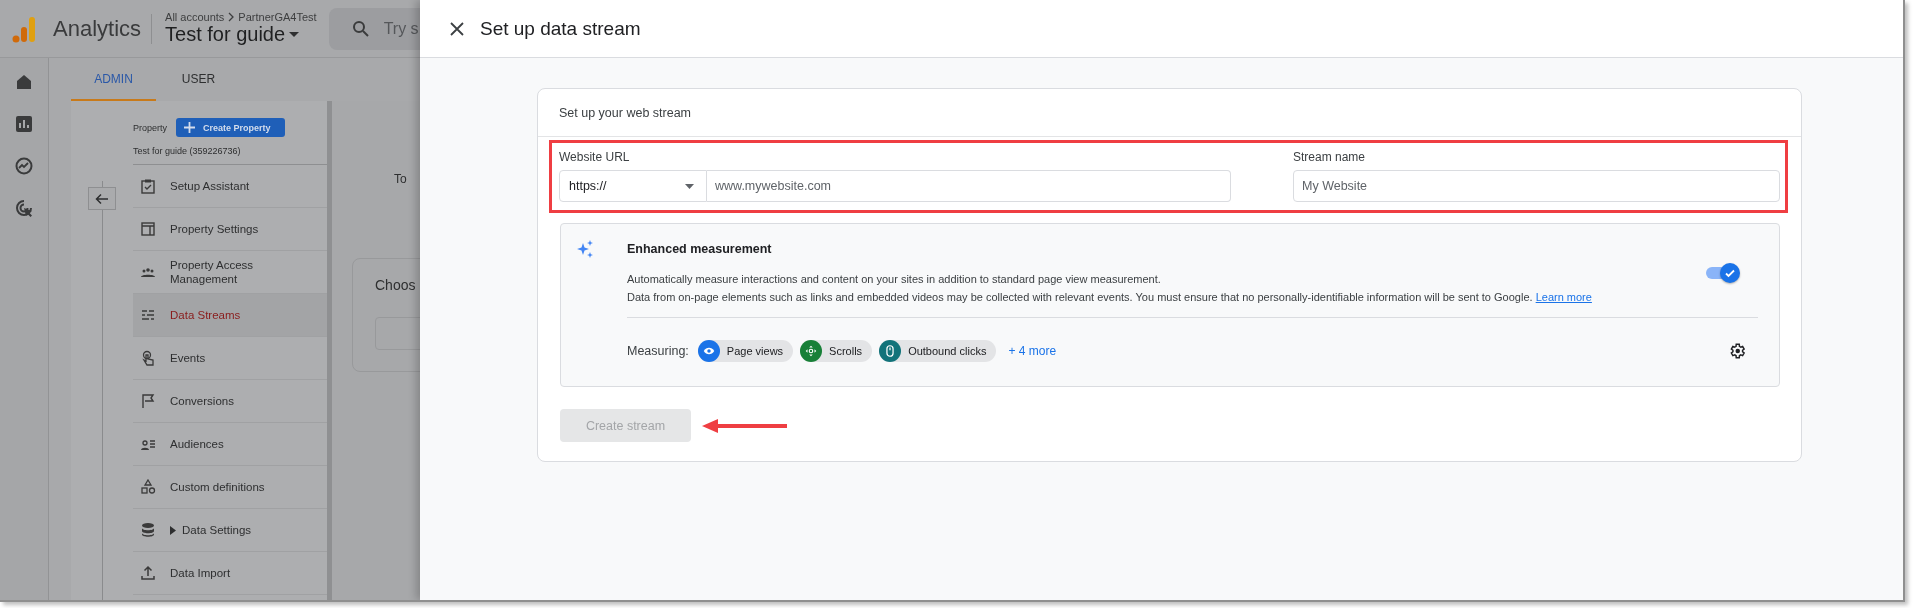 The height and width of the screenshot is (608, 1915). I want to click on url-input: www.mywebsite.com, so click(969, 186).